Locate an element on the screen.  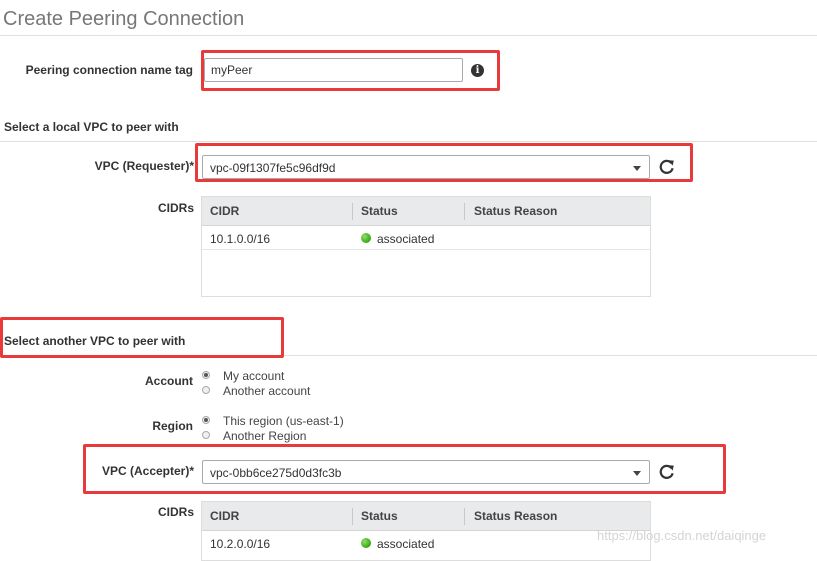
cidr-cell: 10.1.0.0/16 is located at coordinates (240, 239).